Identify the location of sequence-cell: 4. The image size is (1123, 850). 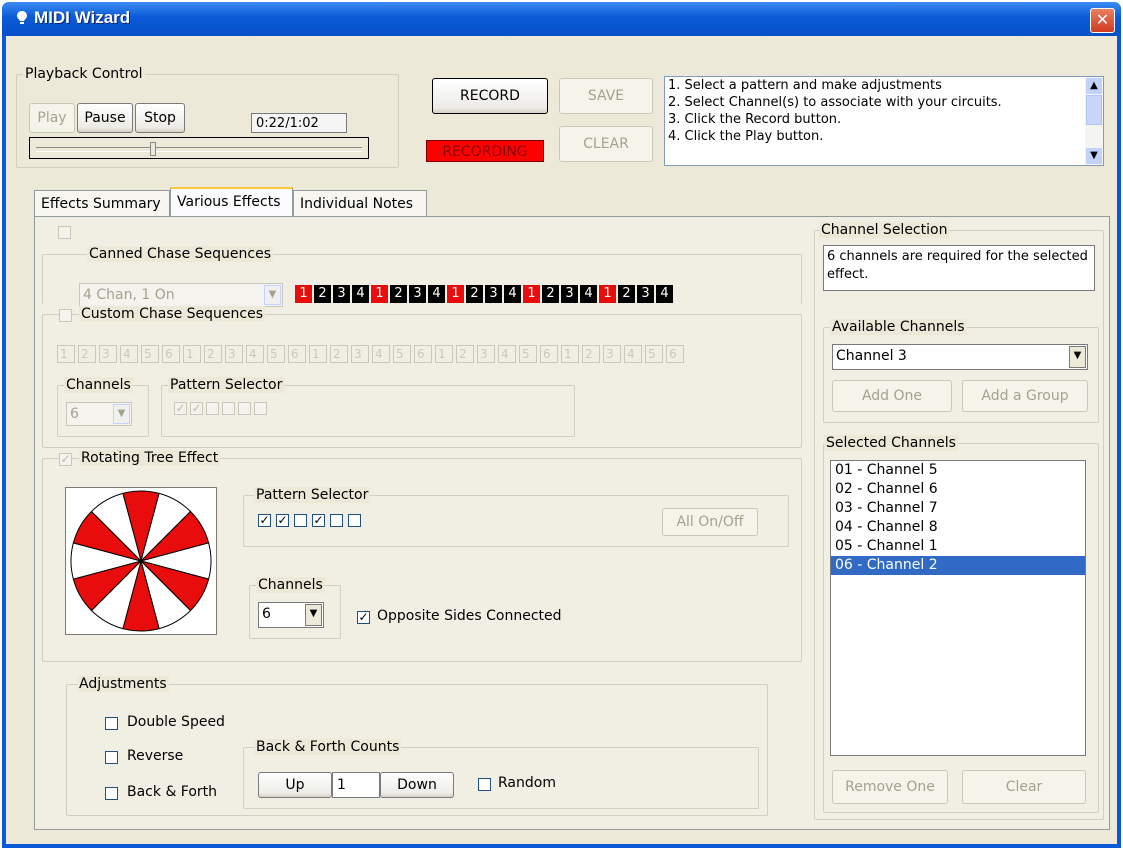
(360, 294).